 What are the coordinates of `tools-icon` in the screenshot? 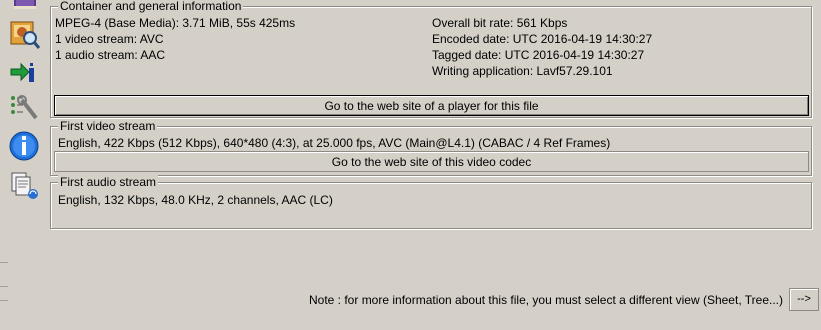 It's located at (25, 108).